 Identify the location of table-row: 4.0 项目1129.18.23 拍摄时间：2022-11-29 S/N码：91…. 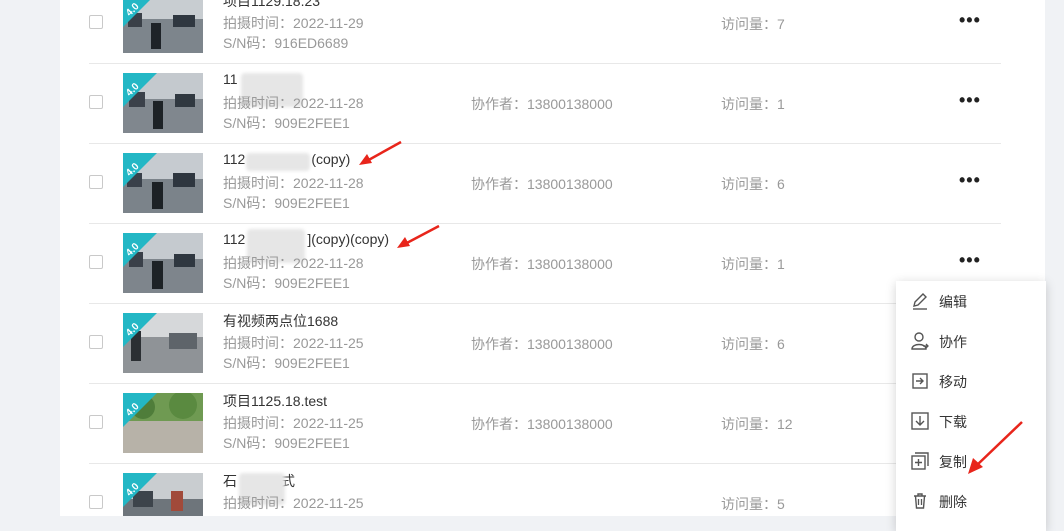
(545, 32).